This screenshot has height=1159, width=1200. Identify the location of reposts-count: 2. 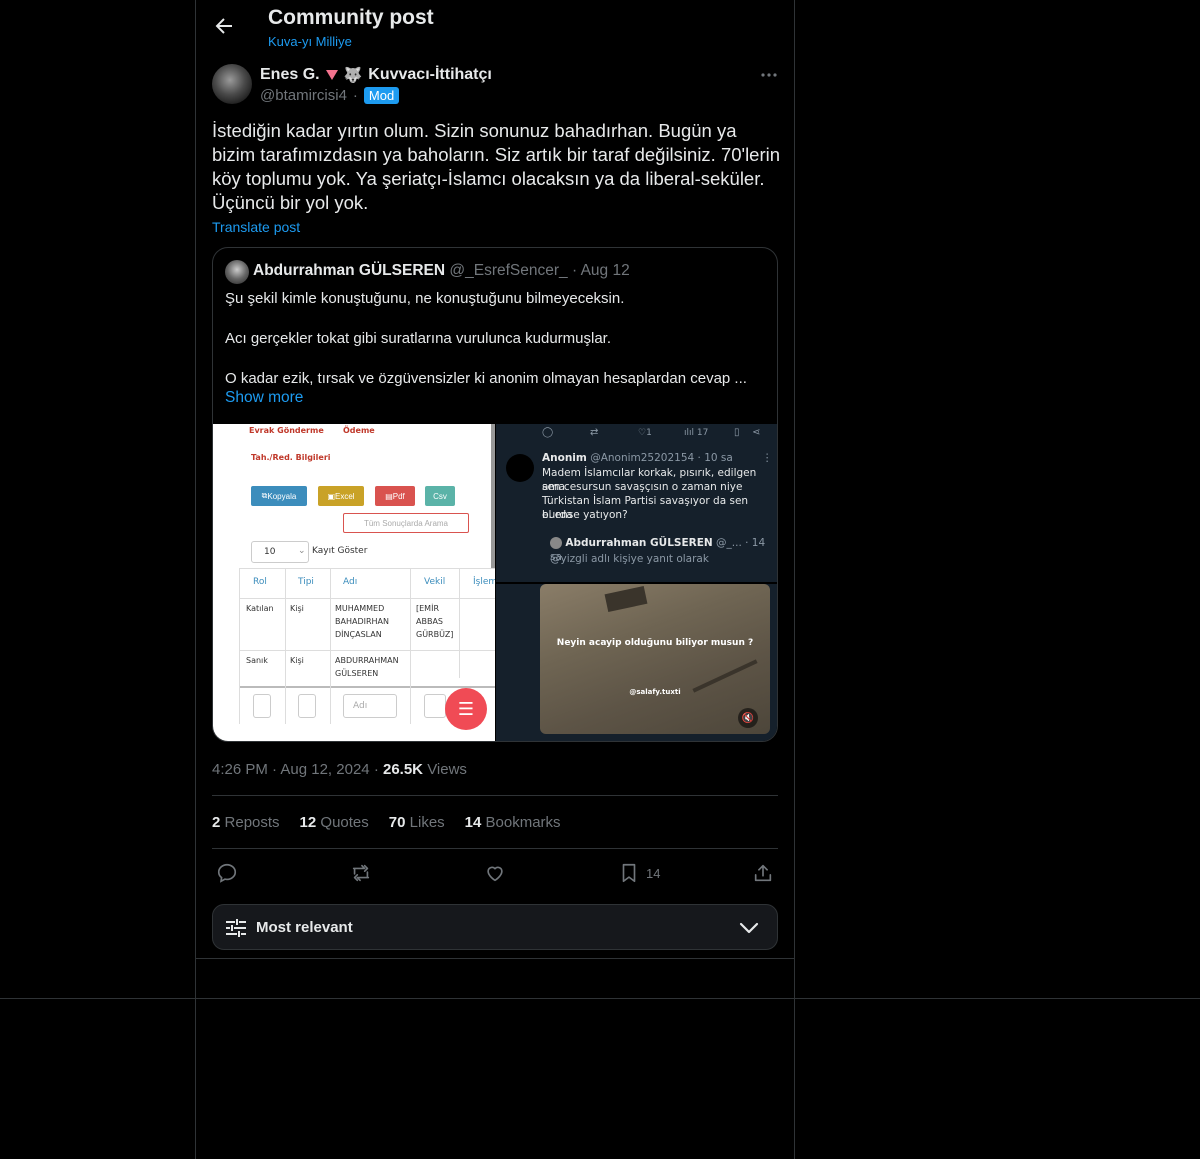
(216, 822).